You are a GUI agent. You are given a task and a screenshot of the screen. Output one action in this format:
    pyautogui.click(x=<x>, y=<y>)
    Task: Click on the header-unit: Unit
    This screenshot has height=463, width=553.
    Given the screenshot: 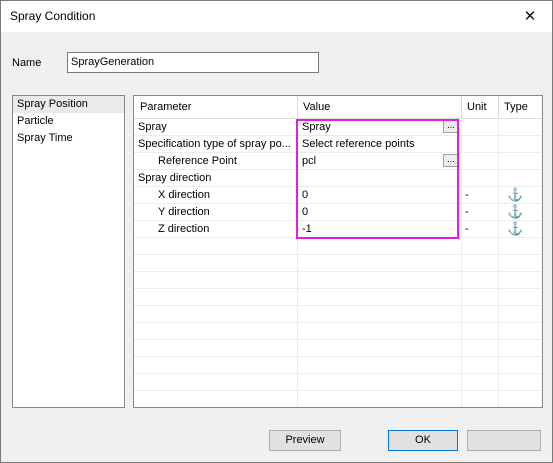 What is the action you would take?
    pyautogui.click(x=479, y=107)
    